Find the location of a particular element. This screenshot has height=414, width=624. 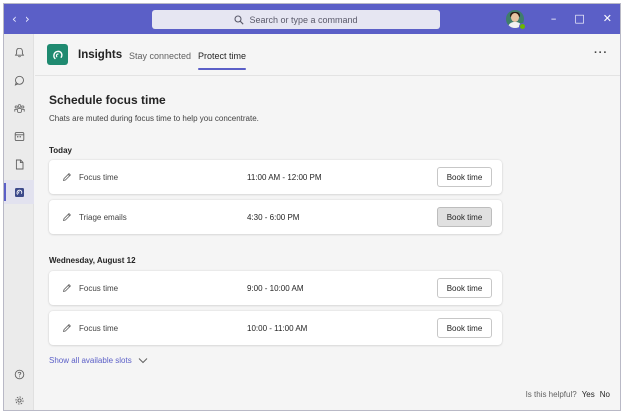

calendar-icon is located at coordinates (19, 136).